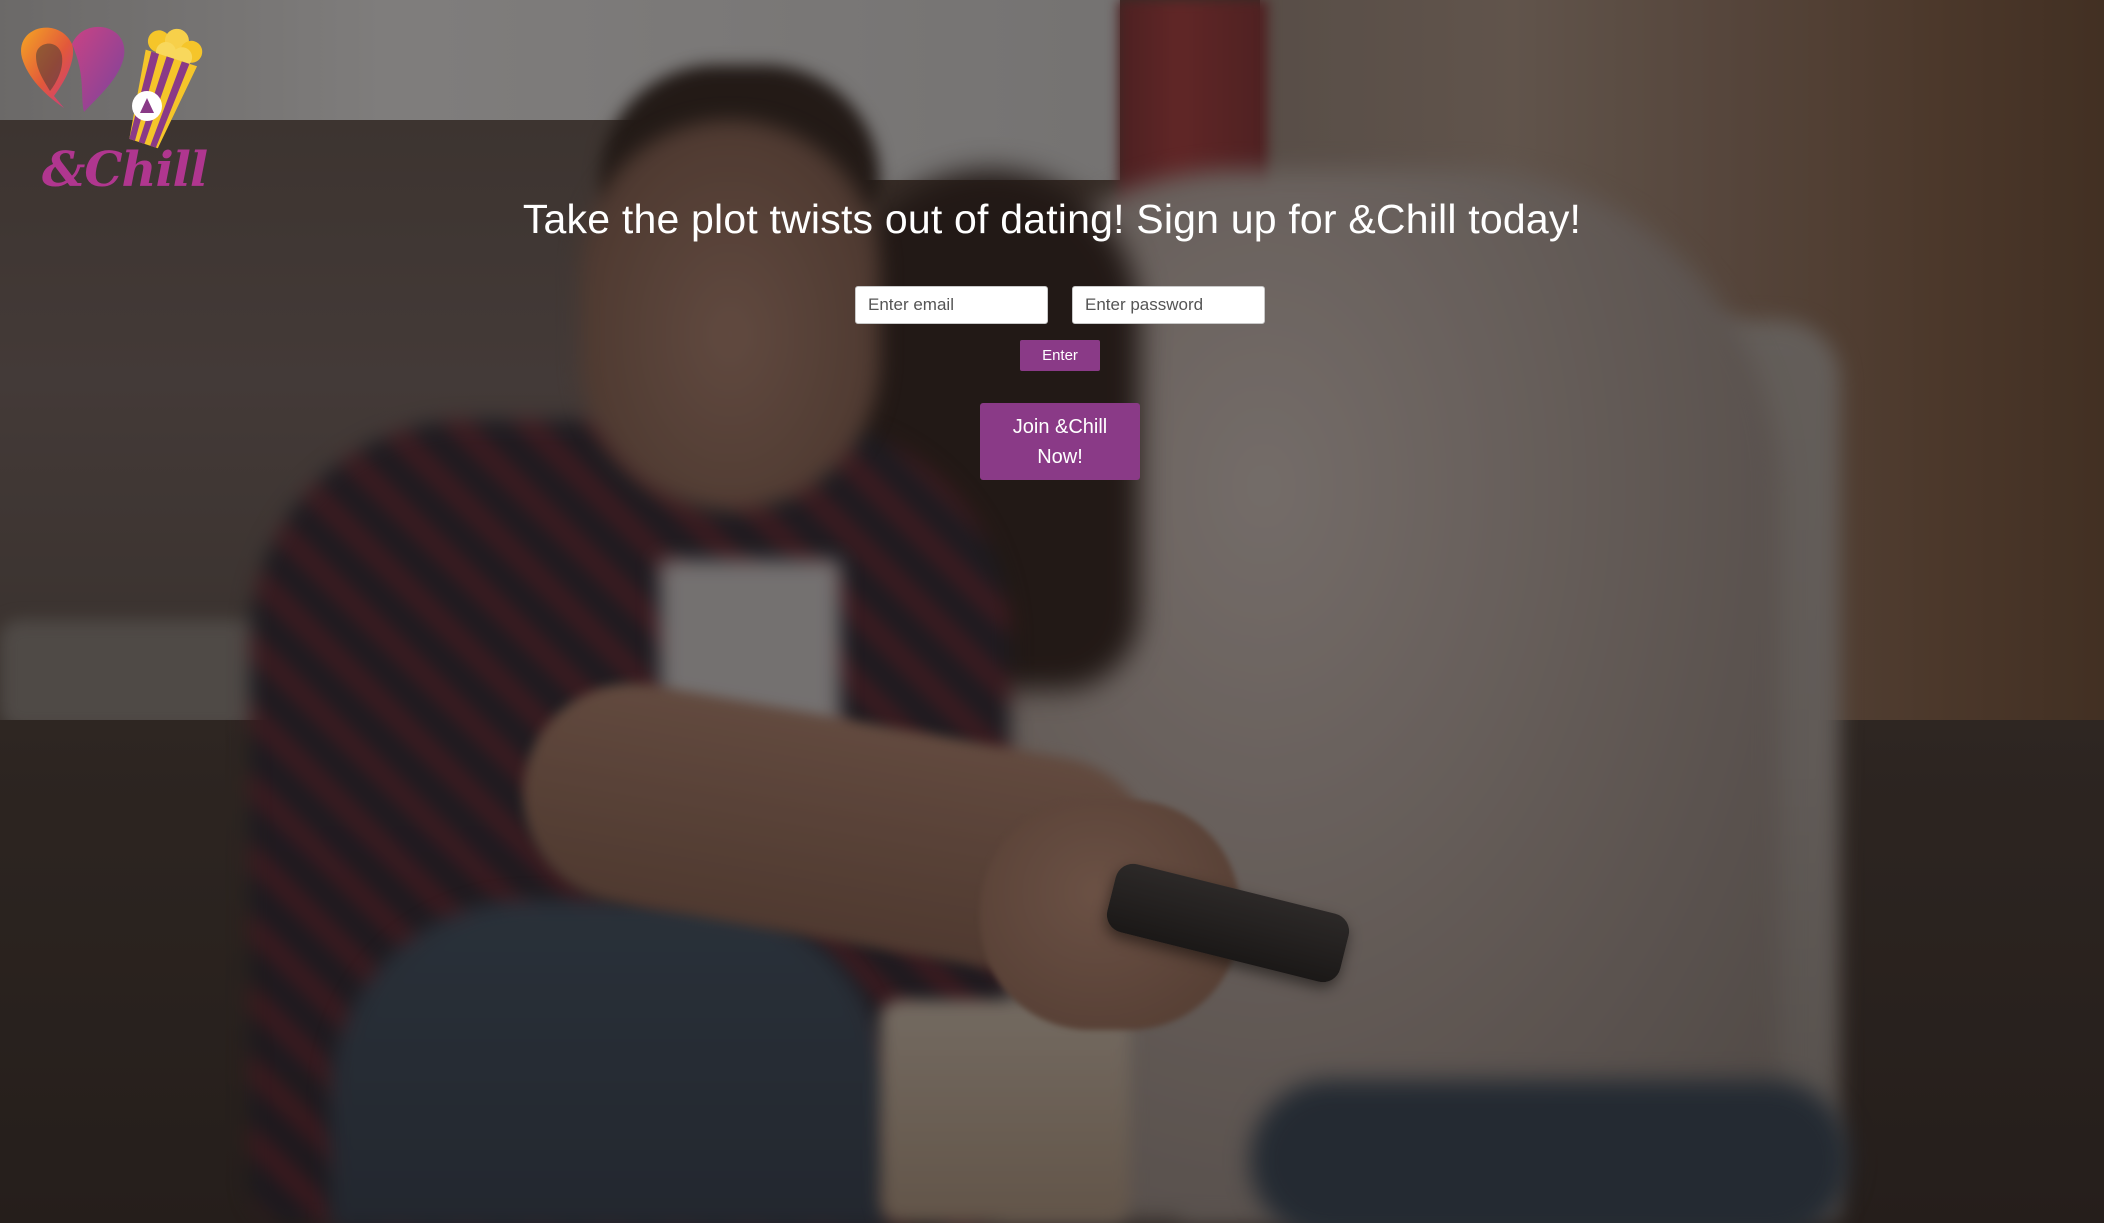 The width and height of the screenshot is (2104, 1223). I want to click on brand-logo: &Chill, so click(114, 108).